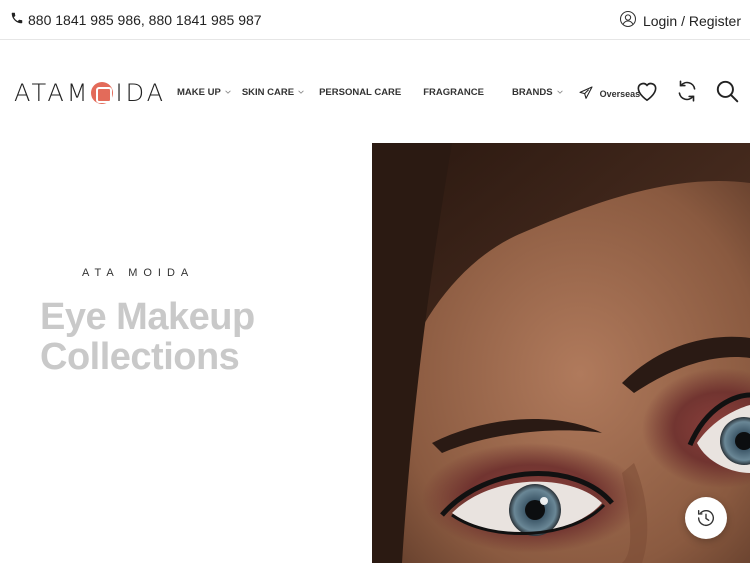  I want to click on nav-item-skin-care: SKIN CARE, so click(273, 92).